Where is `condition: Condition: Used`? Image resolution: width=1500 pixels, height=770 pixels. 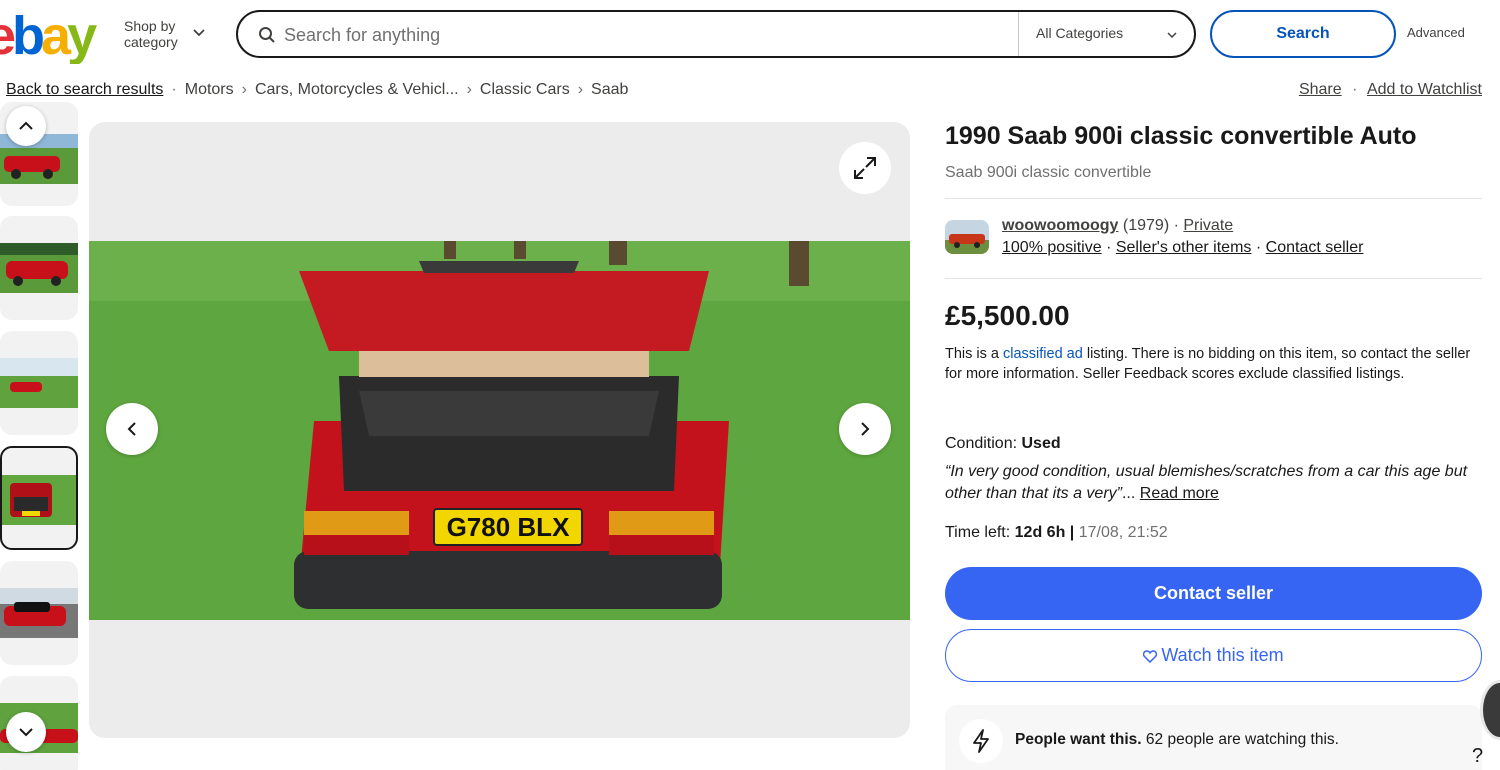 condition: Condition: Used is located at coordinates (1003, 444).